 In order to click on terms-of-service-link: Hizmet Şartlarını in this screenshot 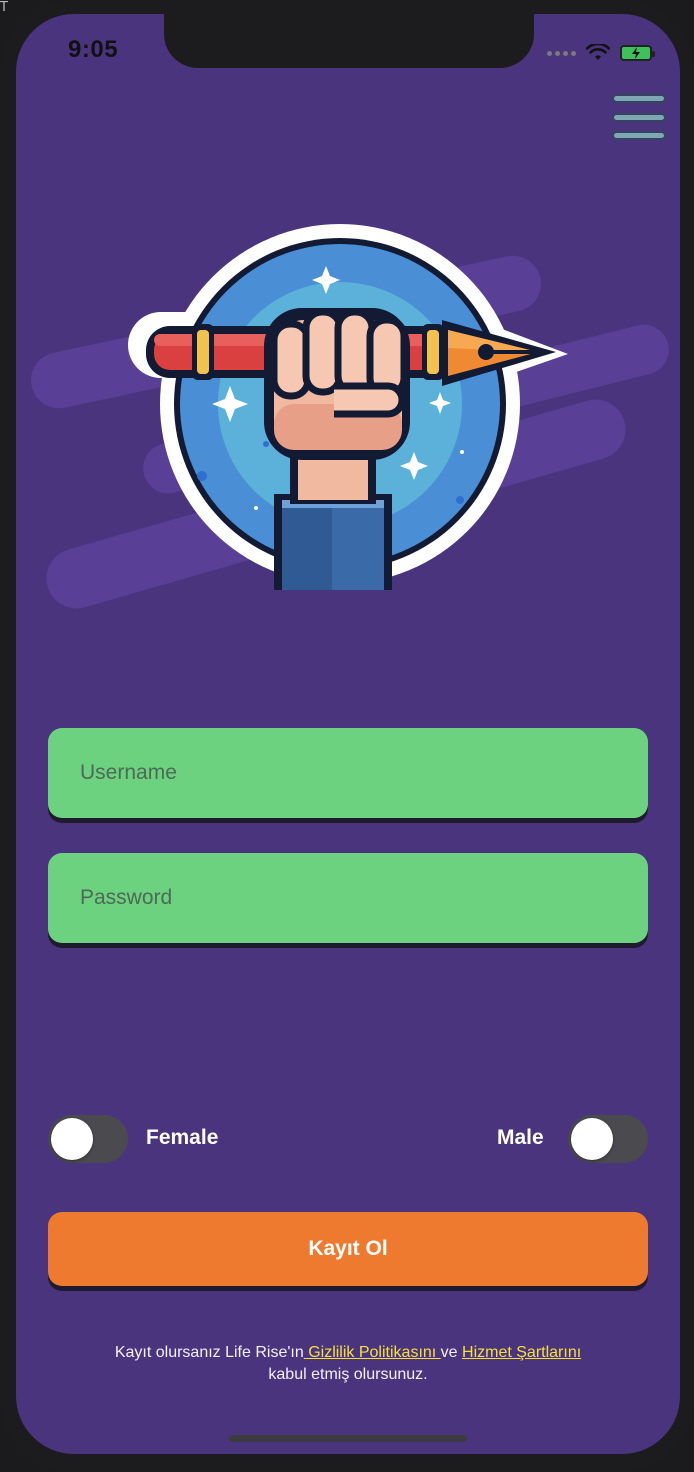, I will do `click(521, 1352)`.